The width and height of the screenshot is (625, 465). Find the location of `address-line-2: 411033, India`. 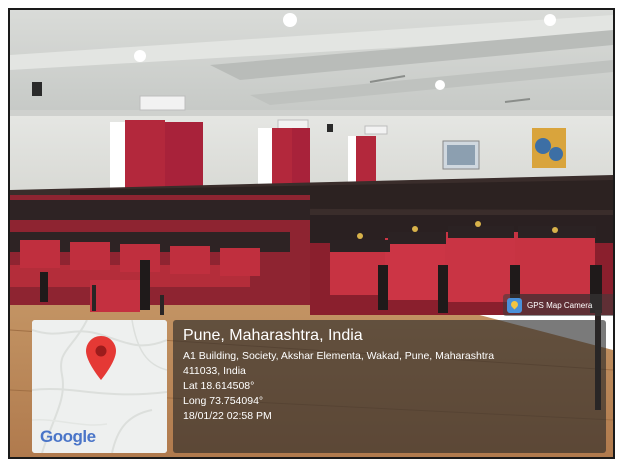

address-line-2: 411033, India is located at coordinates (214, 371).